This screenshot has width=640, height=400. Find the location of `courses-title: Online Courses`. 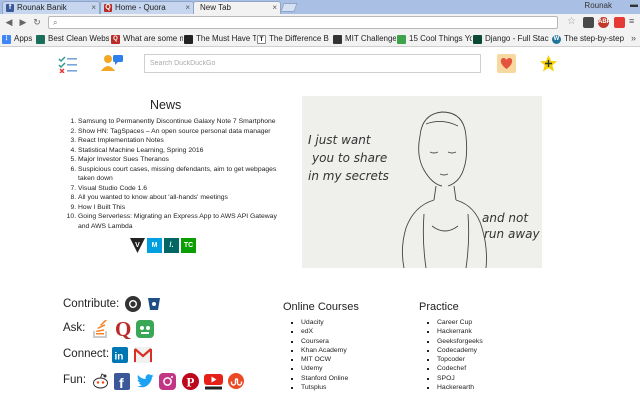

courses-title: Online Courses is located at coordinates (321, 307).